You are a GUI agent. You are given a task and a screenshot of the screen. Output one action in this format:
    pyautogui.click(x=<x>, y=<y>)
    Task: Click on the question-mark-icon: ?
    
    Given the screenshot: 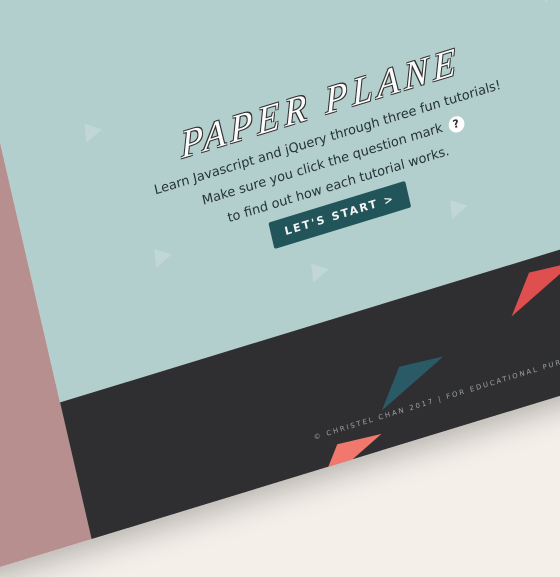 What is the action you would take?
    pyautogui.click(x=456, y=124)
    